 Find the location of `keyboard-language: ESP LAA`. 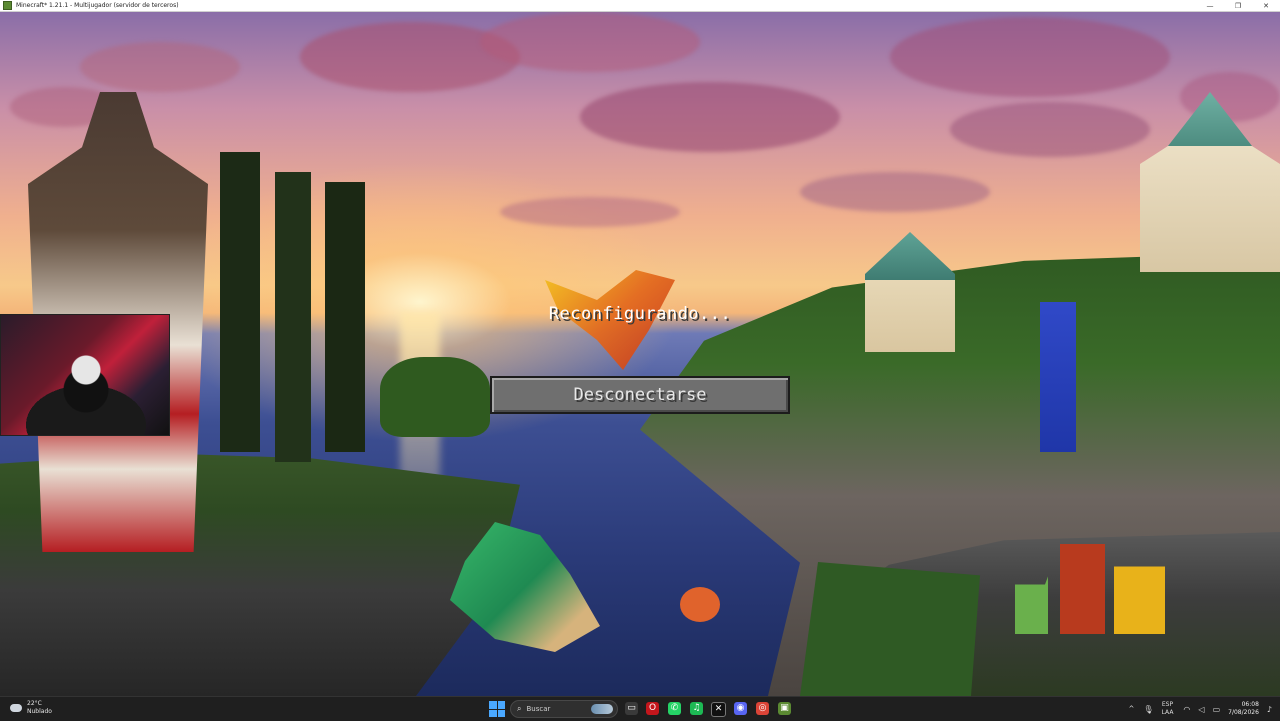

keyboard-language: ESP LAA is located at coordinates (1168, 709).